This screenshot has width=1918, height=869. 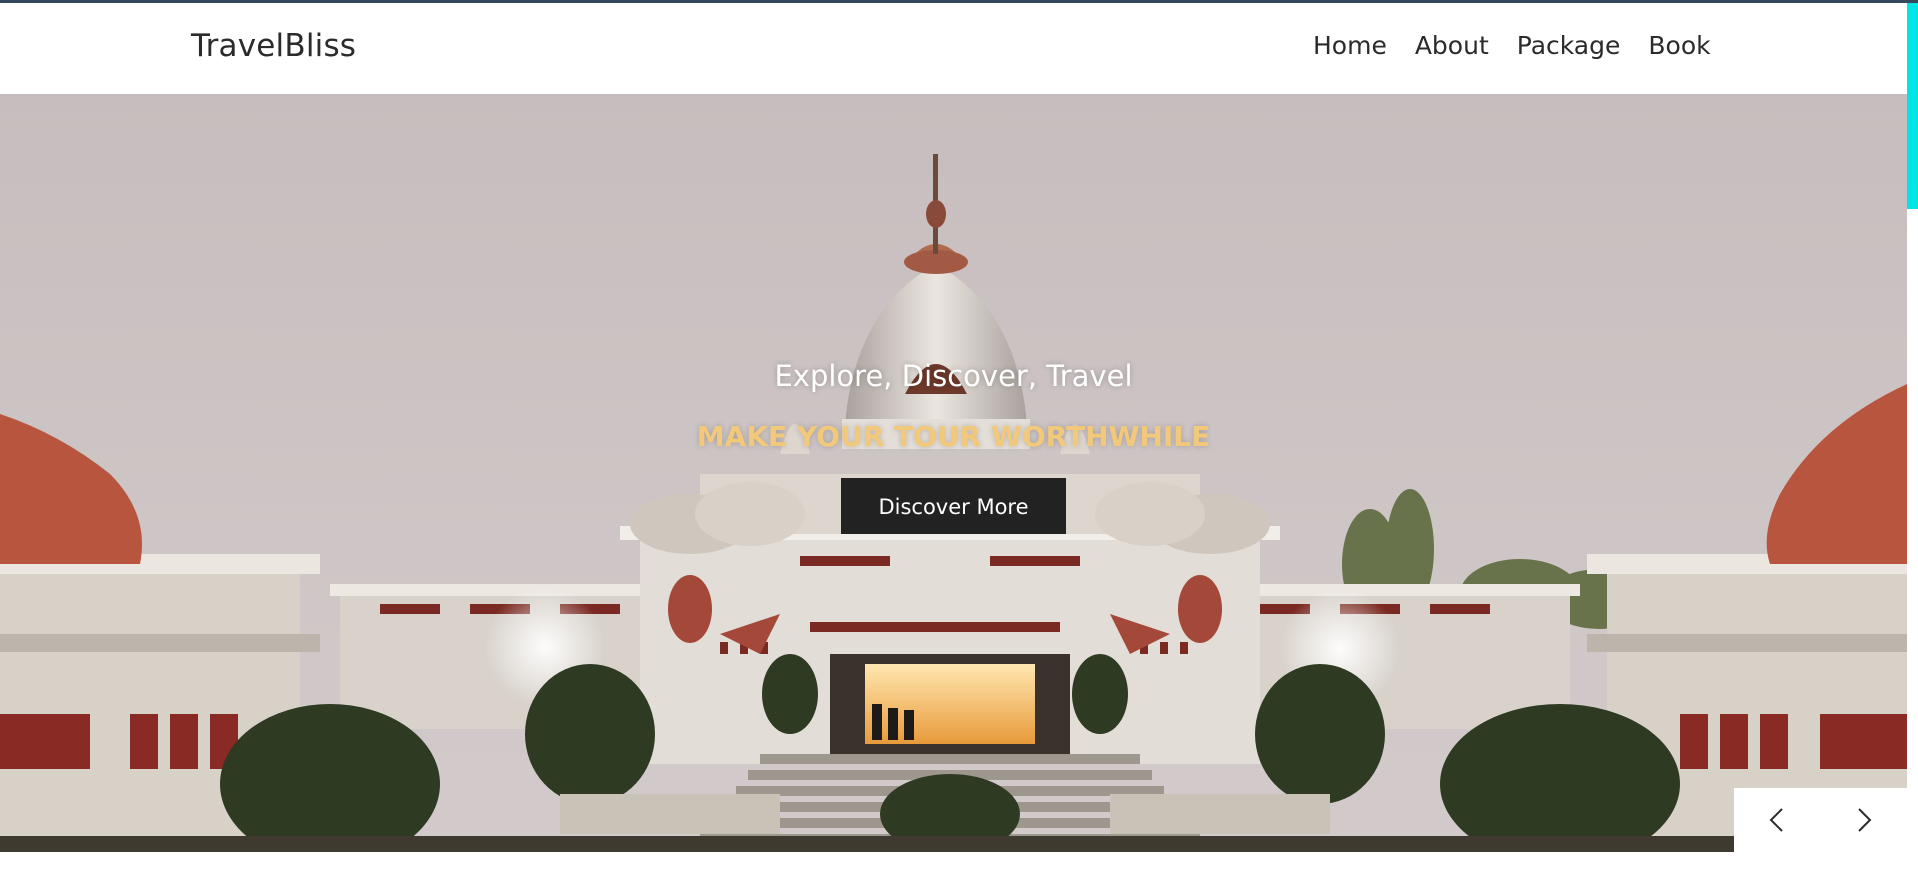 What do you see at coordinates (1912, 106) in the screenshot?
I see `scrollbar-thumb` at bounding box center [1912, 106].